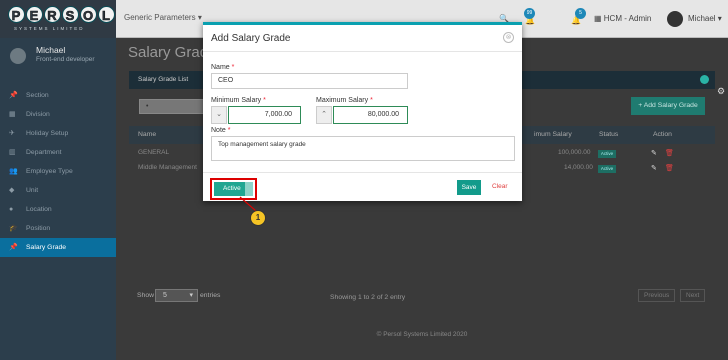 Image resolution: width=728 pixels, height=360 pixels. What do you see at coordinates (258, 218) in the screenshot?
I see `step-callout: 1` at bounding box center [258, 218].